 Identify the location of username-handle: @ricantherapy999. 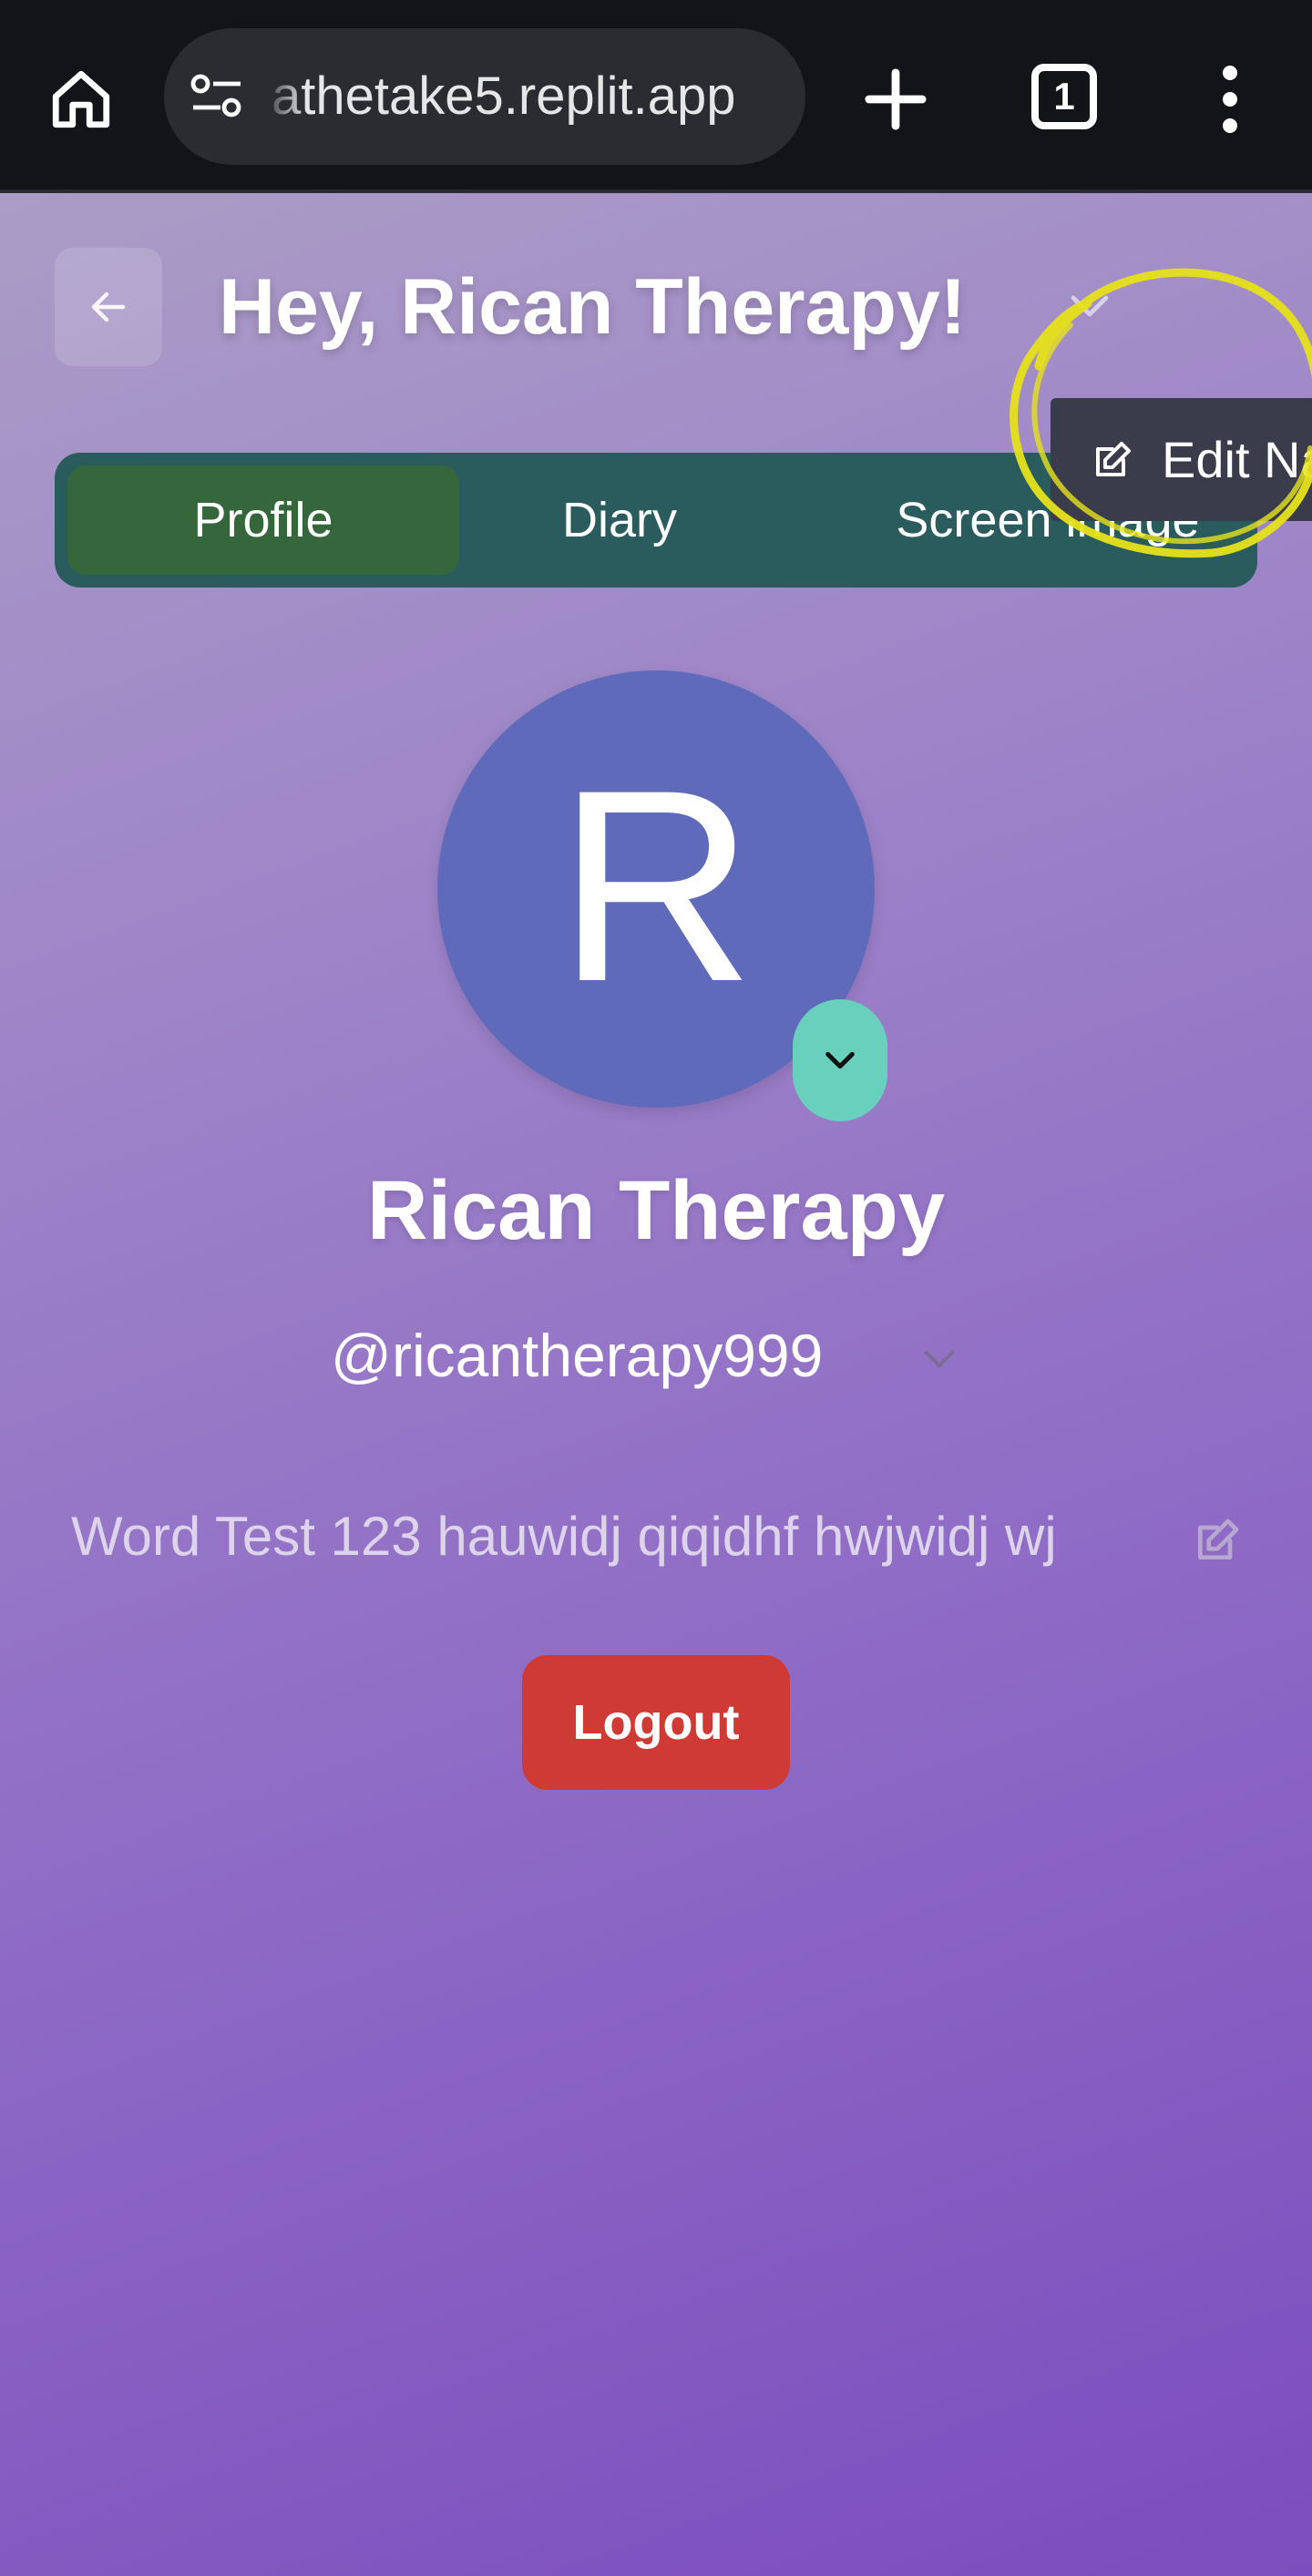
(577, 1355).